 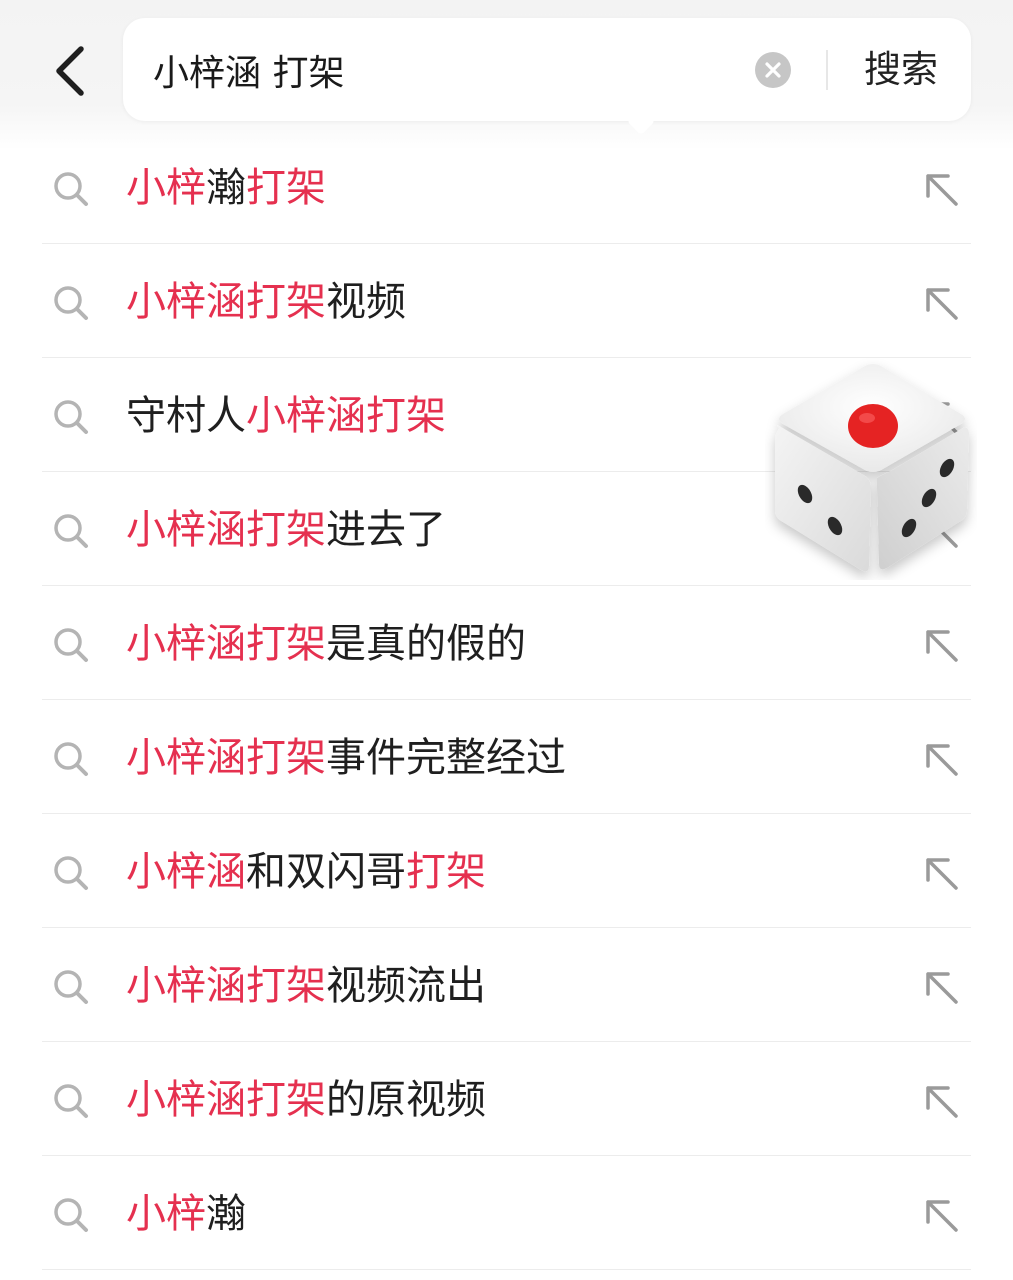 What do you see at coordinates (366, 302) in the screenshot?
I see `suggestion-text: 视频` at bounding box center [366, 302].